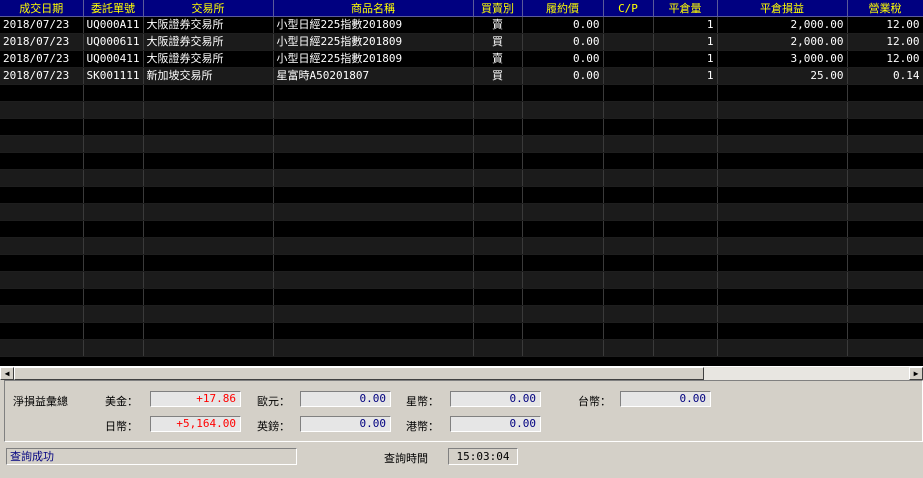 The width and height of the screenshot is (923, 478). I want to click on col-cp-cell, so click(628, 76).